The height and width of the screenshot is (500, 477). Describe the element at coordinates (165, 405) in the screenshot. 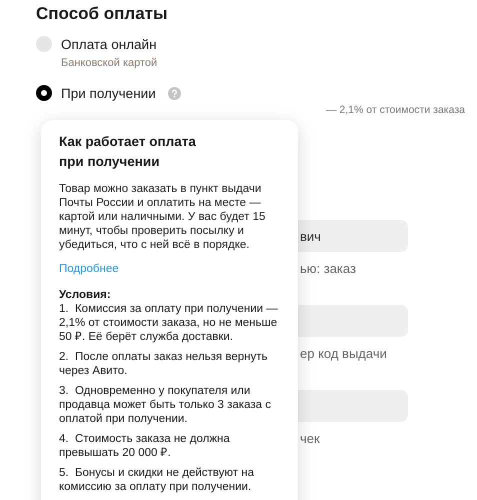

I see `condition-text: 3. Одновременно у покупателя или продавца может быть только 3 заказа с оплатой при получении.` at that location.